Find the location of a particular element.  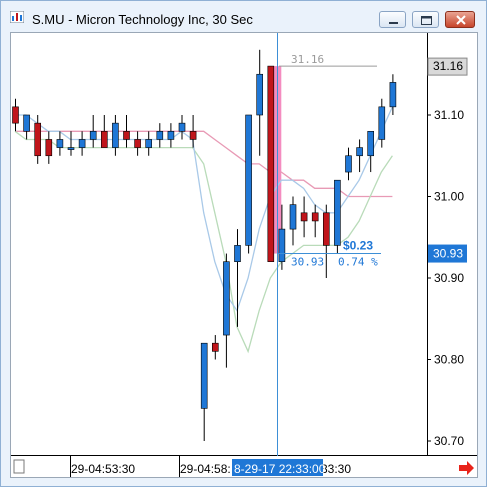

time-label-2: 29-04:58: is located at coordinates (205, 469).